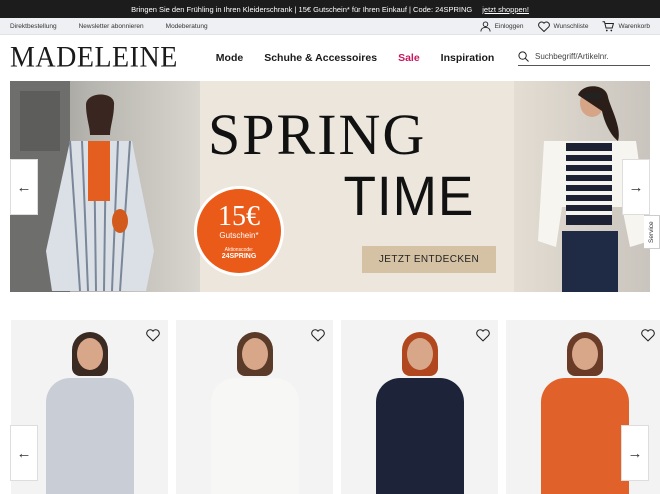 Image resolution: width=660 pixels, height=494 pixels. Describe the element at coordinates (409, 58) in the screenshot. I see `nav-sale: Sale` at that location.